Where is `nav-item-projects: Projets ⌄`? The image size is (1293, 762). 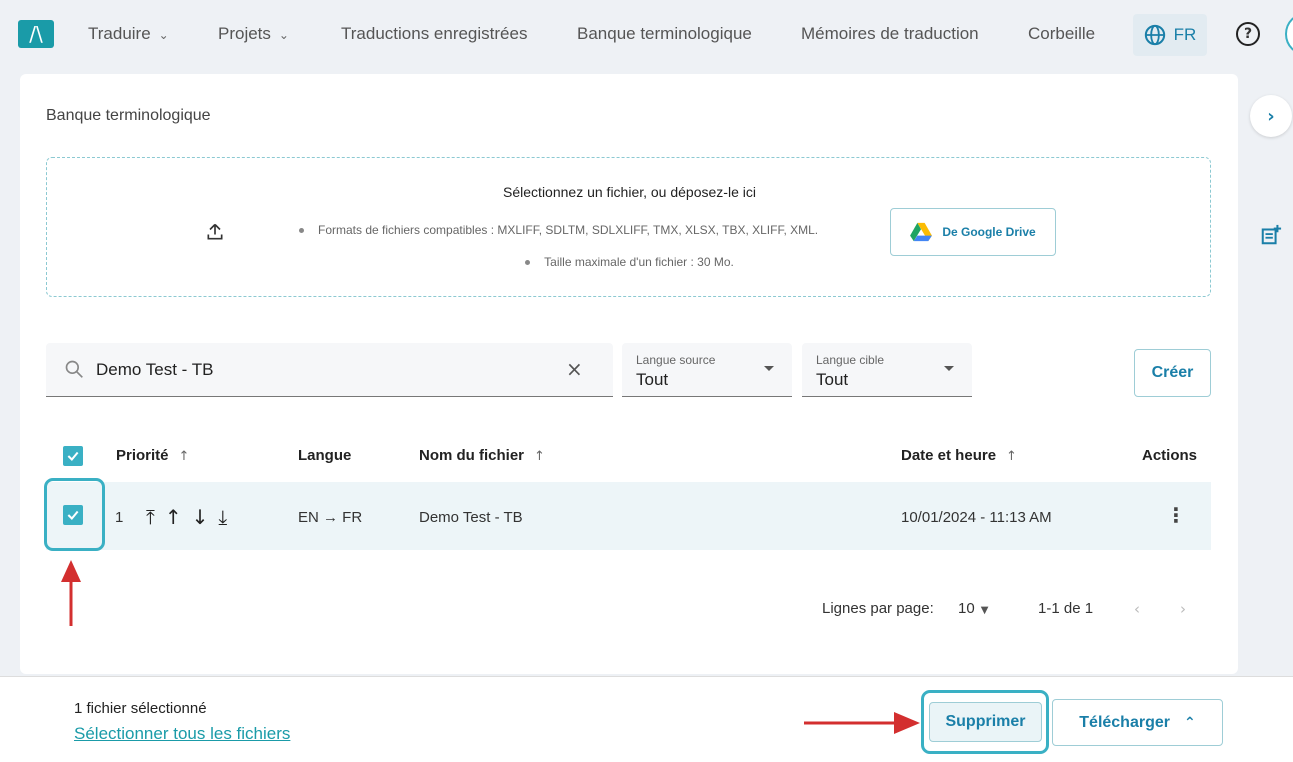
nav-item-projects: Projets ⌄ is located at coordinates (253, 34).